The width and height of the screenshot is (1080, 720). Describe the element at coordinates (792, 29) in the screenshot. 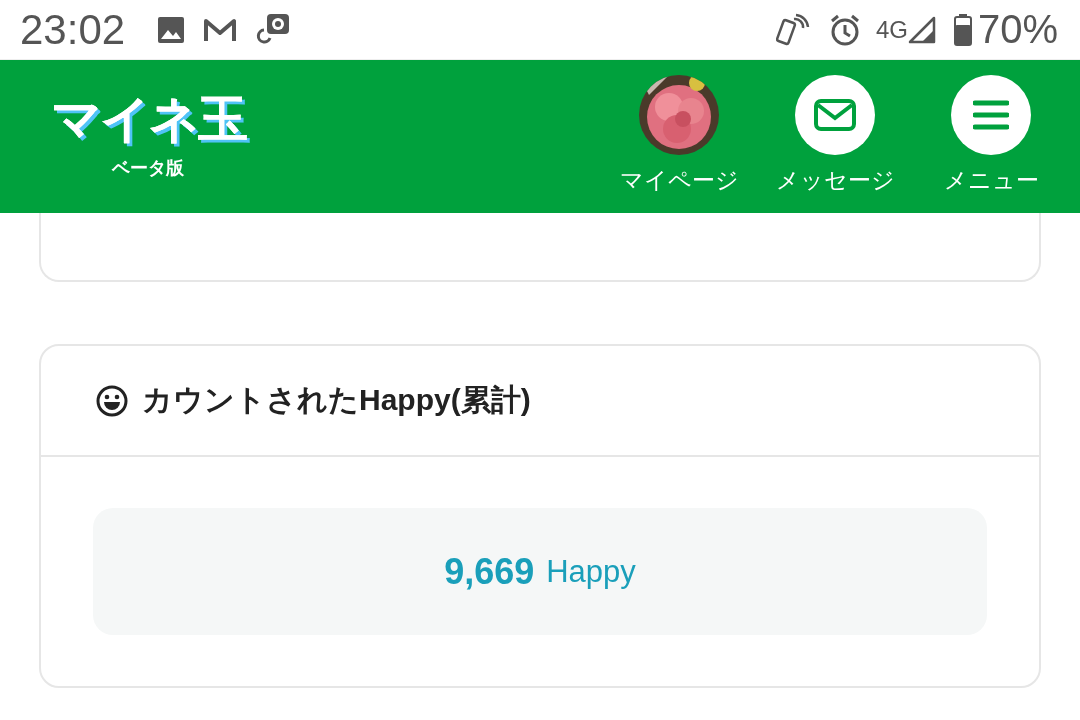

I see `phone-signal-icon` at that location.